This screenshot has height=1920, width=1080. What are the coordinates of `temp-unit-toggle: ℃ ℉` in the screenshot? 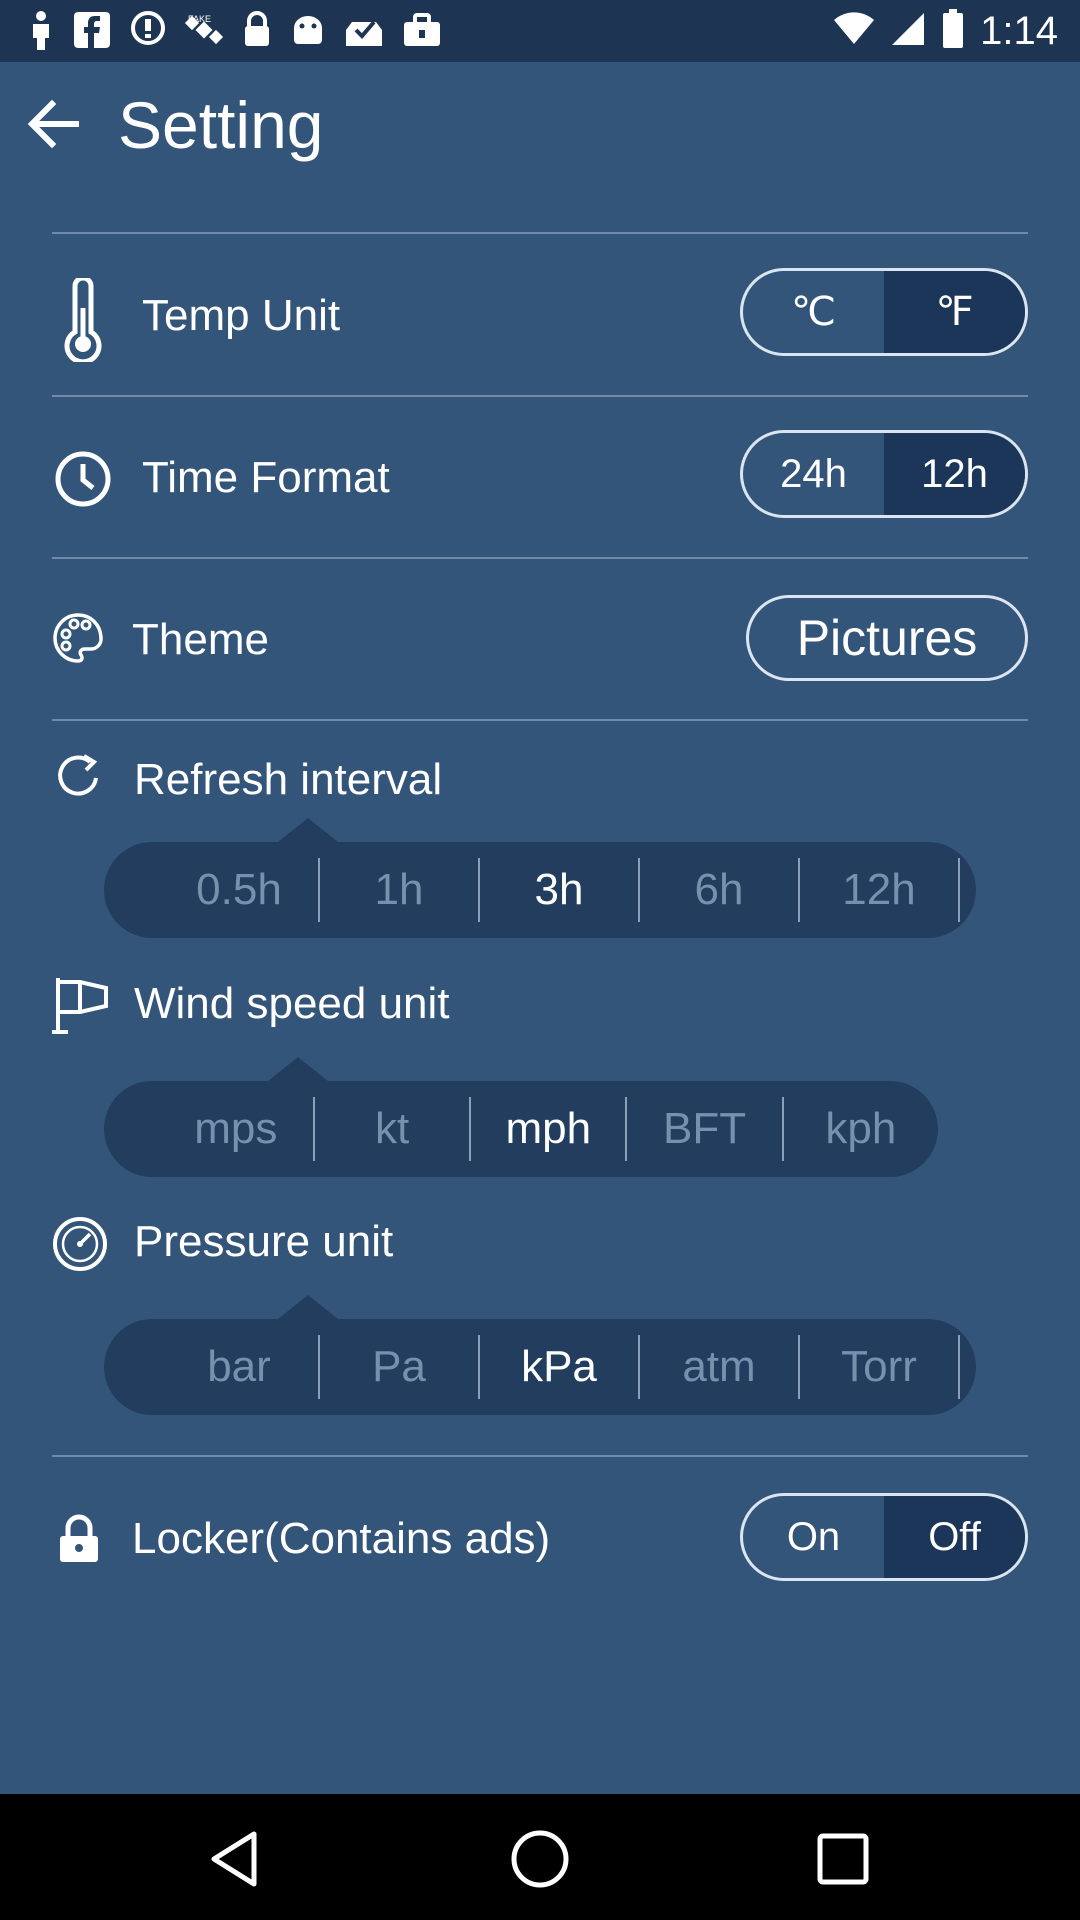 It's located at (884, 312).